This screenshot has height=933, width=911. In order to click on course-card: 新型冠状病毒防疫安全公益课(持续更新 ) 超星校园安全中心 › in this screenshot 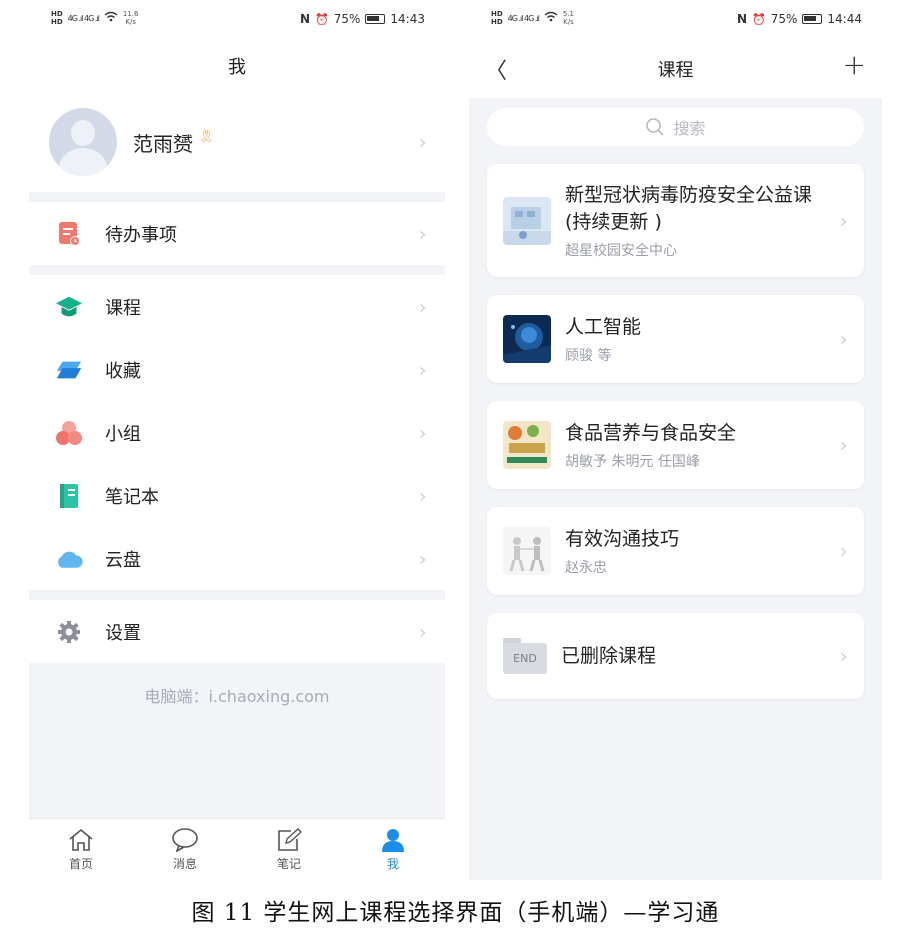, I will do `click(675, 220)`.